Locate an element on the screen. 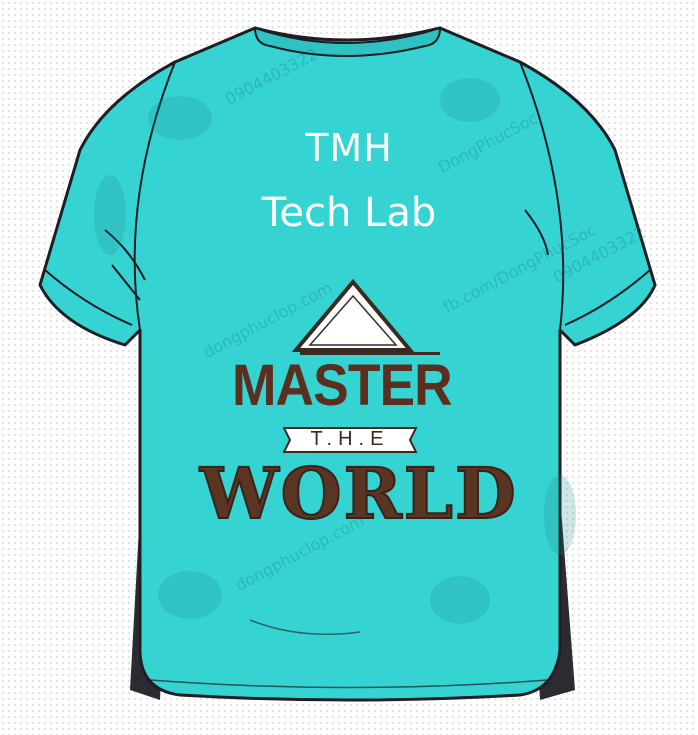  slogan-the: T.H.E is located at coordinates (350, 439).